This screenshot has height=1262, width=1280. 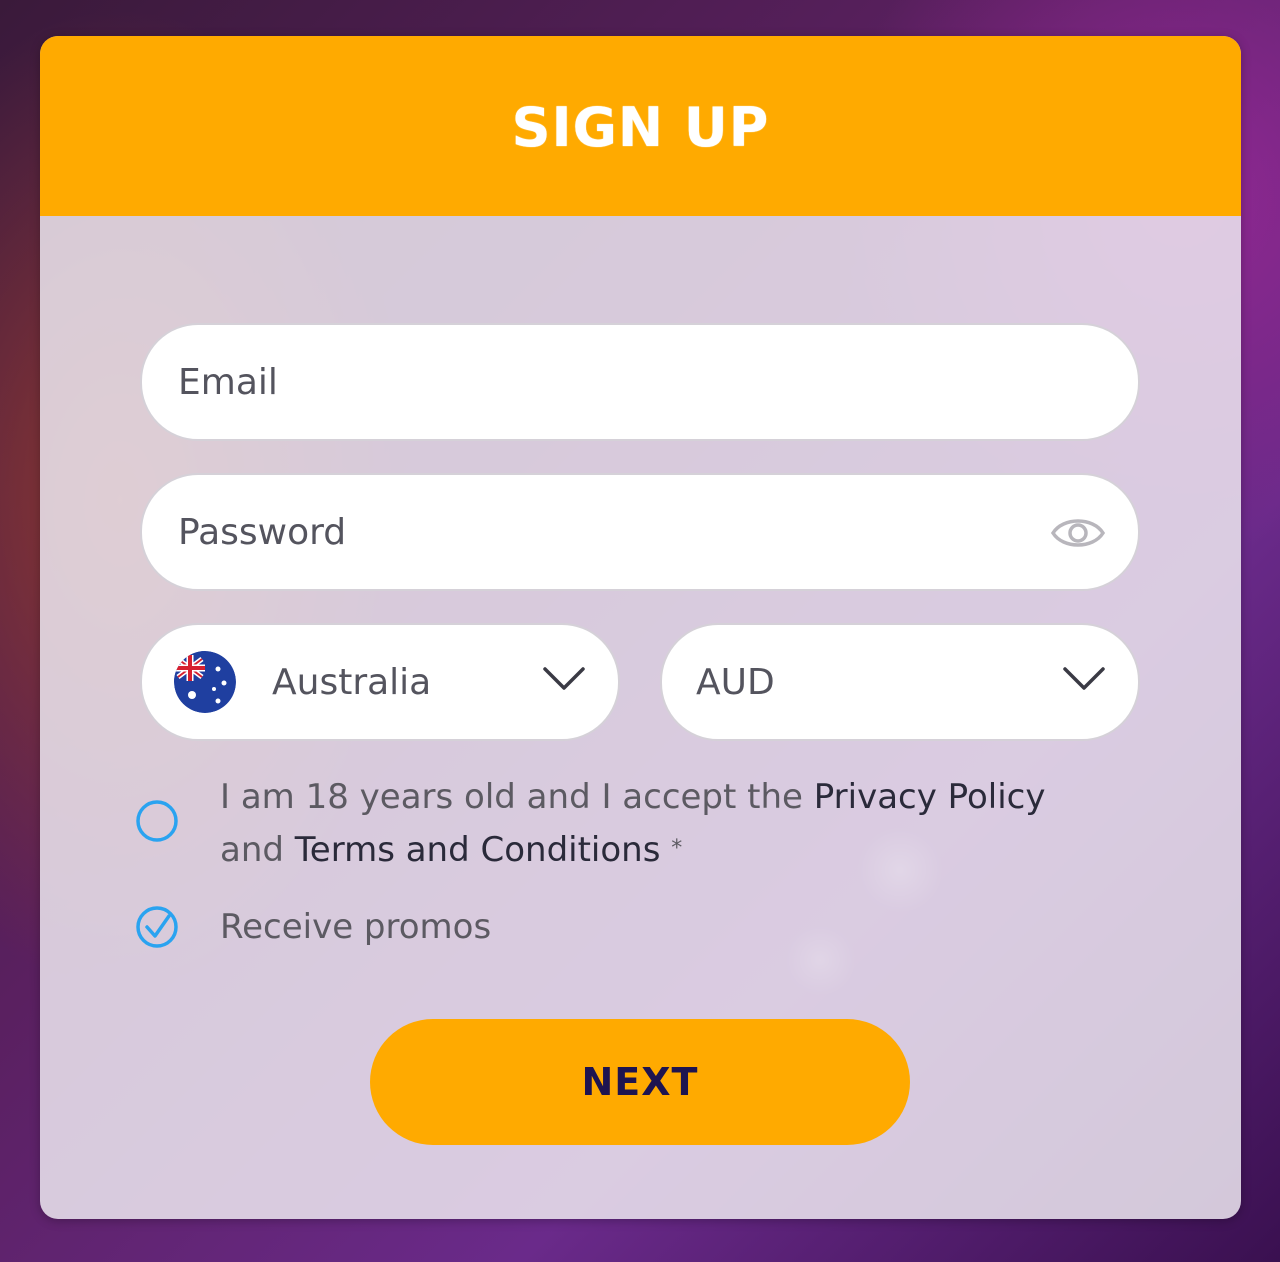 What do you see at coordinates (157, 821) in the screenshot?
I see `terms-checkbox` at bounding box center [157, 821].